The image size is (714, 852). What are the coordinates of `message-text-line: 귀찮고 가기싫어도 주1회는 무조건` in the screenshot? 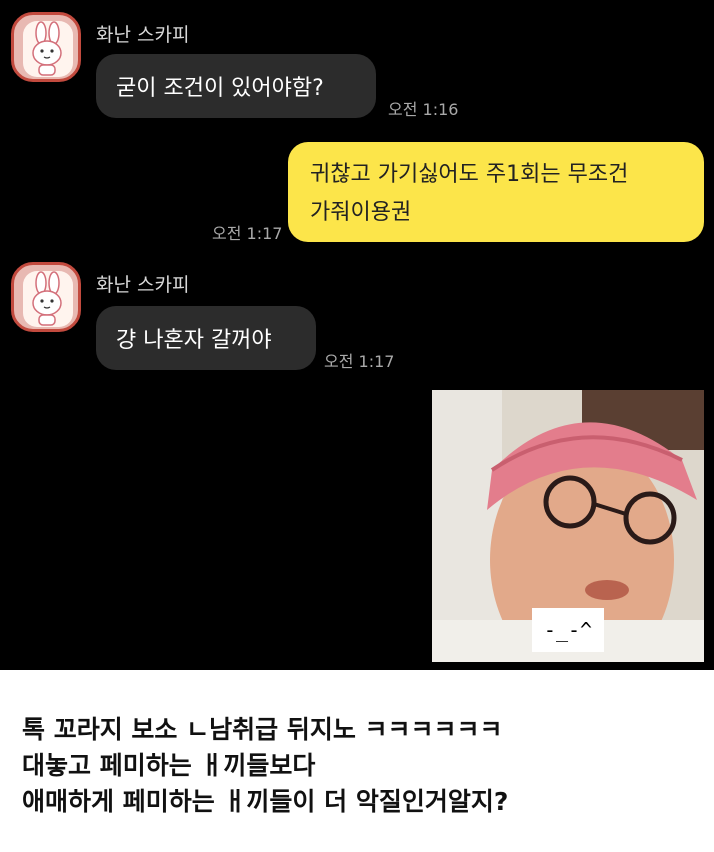 It's located at (469, 174).